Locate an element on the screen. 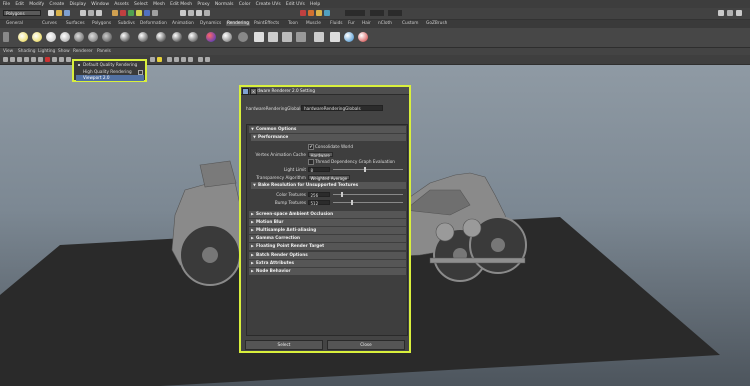 This screenshot has width=750, height=386. panel-menu-lighting: Lighting is located at coordinates (46, 51).